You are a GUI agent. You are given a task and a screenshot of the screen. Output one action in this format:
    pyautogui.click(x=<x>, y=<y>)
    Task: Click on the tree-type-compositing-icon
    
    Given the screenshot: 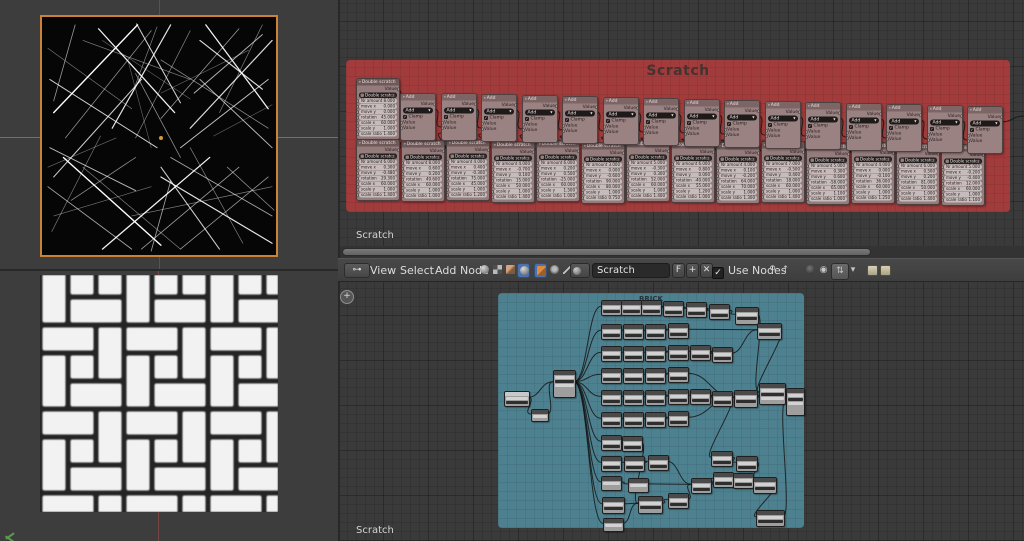 What is the action you would take?
    pyautogui.click(x=510, y=270)
    